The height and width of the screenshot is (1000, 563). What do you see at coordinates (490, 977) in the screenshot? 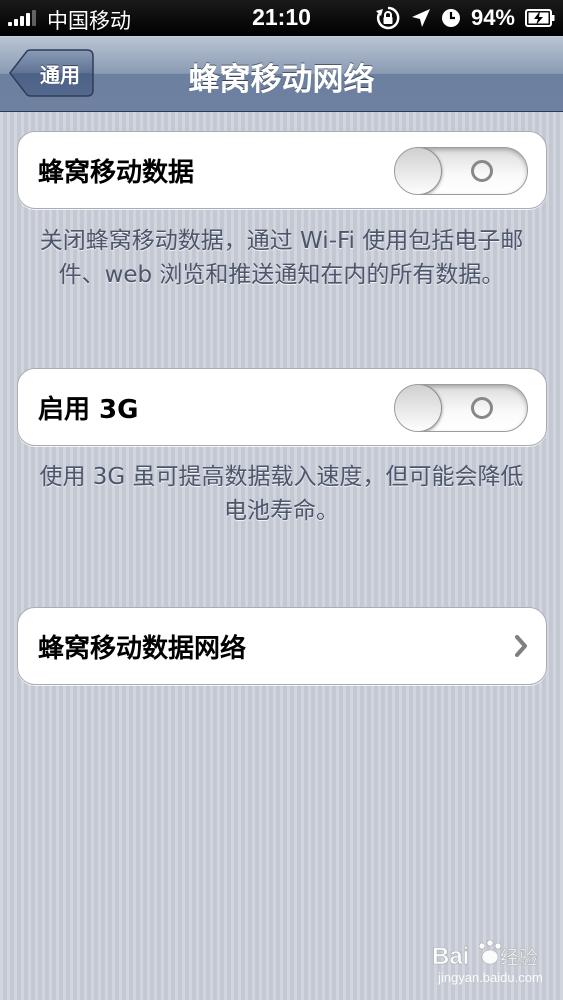
I see `watermark-url: jingyan.baidu.com` at bounding box center [490, 977].